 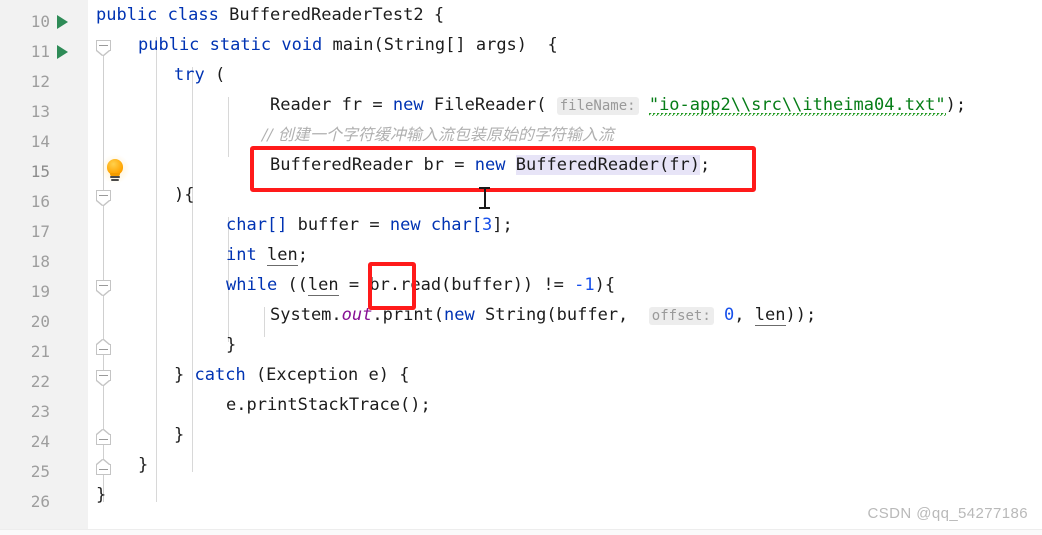 I want to click on code-line-17: char[] buffer = new char[3];, so click(x=369, y=225).